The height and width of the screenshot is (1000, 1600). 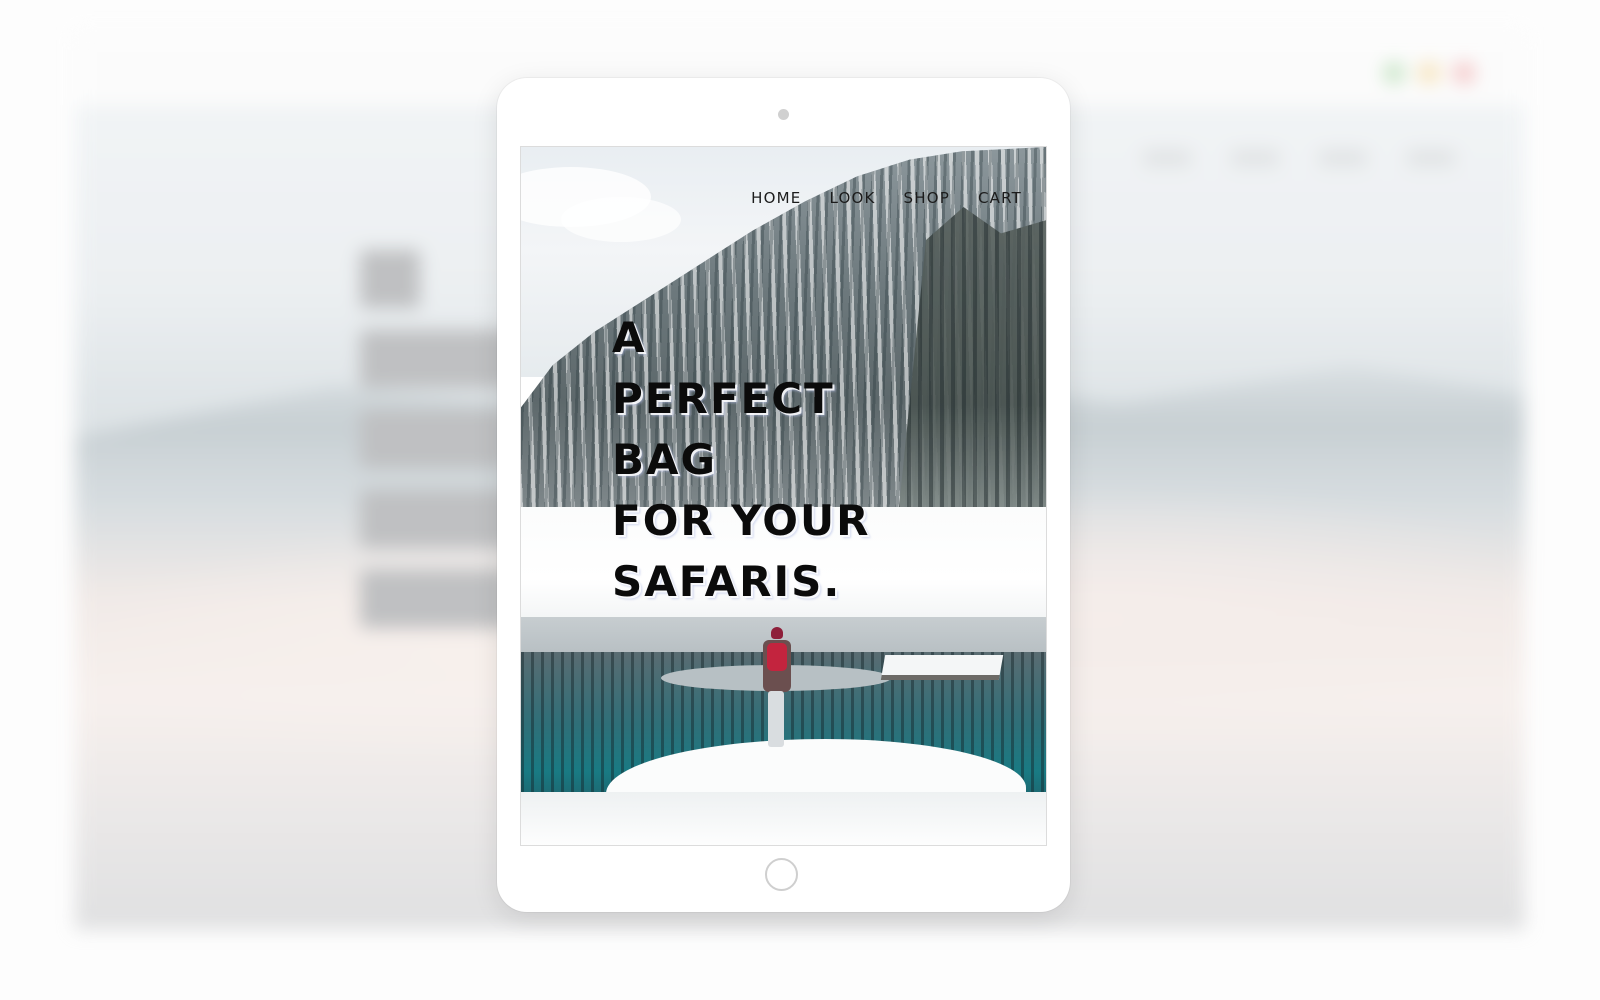 I want to click on snowy-shore, so click(x=783, y=818).